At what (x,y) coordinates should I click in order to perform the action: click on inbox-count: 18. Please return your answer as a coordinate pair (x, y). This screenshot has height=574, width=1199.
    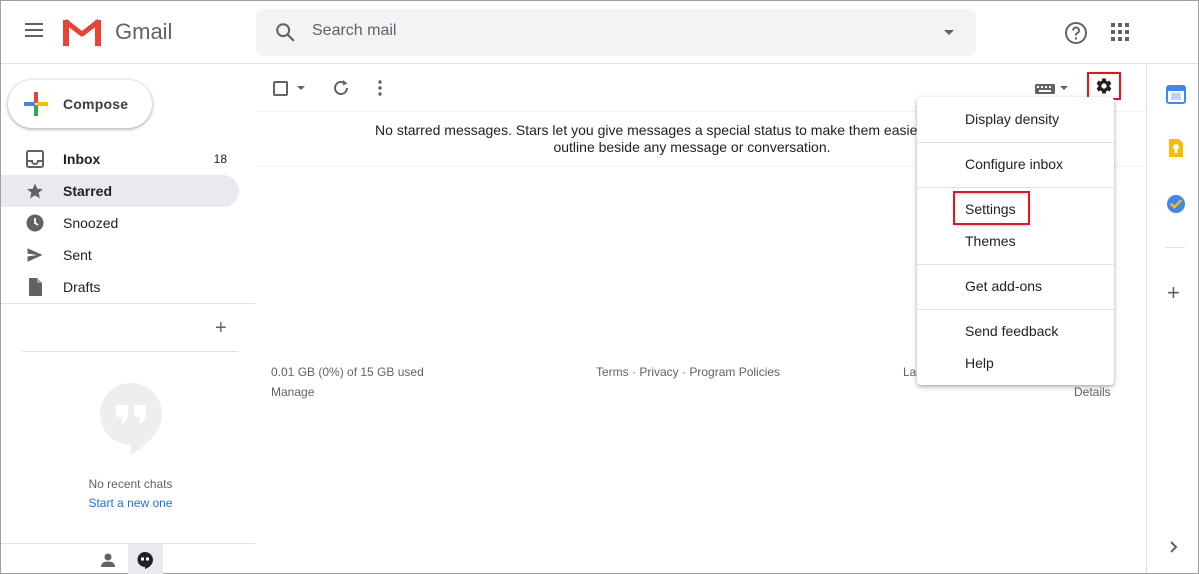
    Looking at the image, I should click on (220, 159).